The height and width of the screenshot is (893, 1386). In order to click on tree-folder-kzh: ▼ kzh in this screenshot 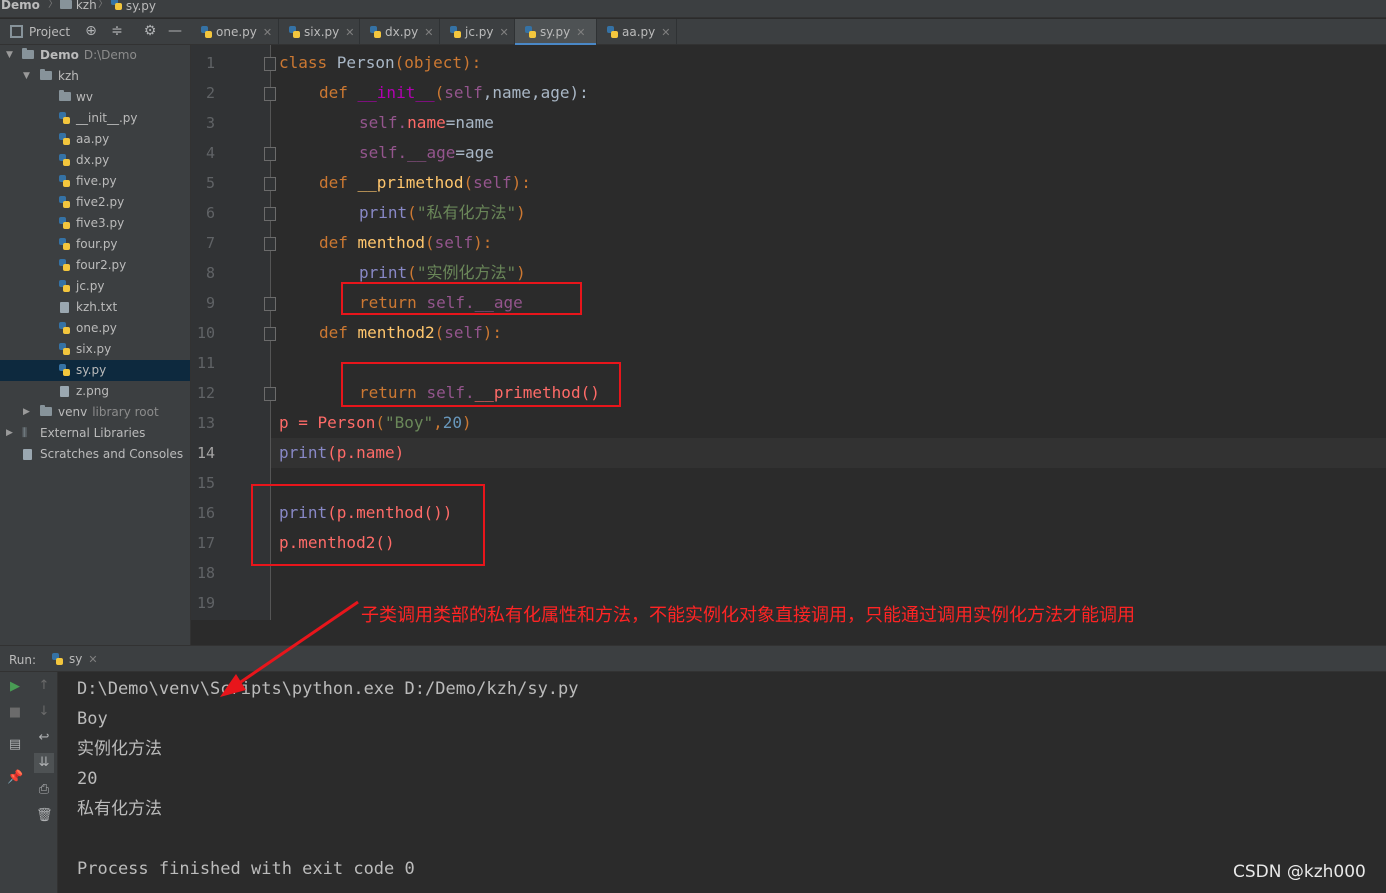, I will do `click(95, 76)`.